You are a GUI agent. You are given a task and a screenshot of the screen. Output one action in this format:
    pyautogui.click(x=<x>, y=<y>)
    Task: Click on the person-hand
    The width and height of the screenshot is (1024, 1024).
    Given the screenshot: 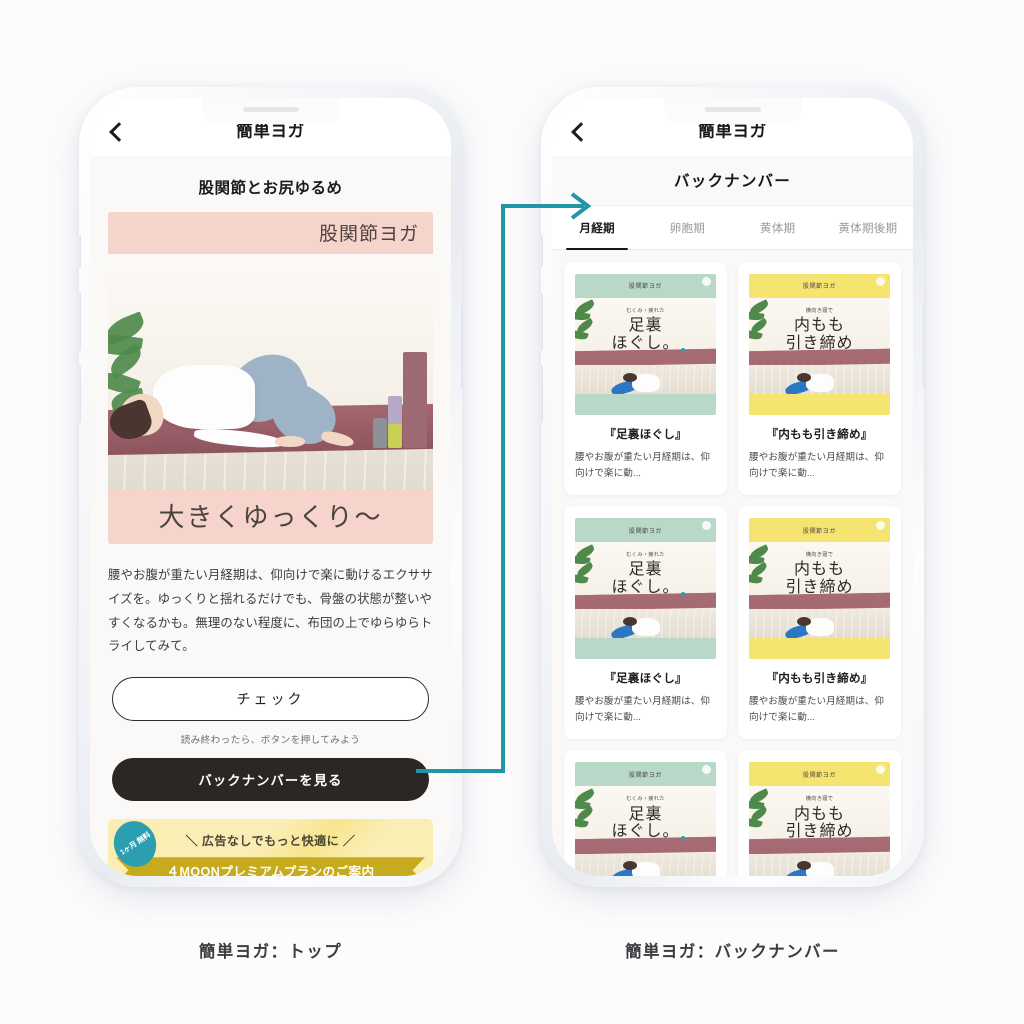 What is the action you would take?
    pyautogui.click(x=290, y=441)
    